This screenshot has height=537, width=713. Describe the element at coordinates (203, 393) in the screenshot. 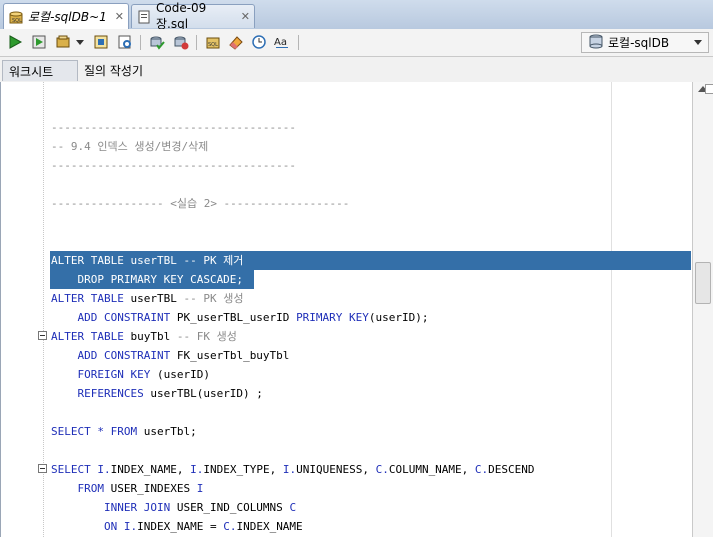

I see `code-text: userTBL(userID) ;` at that location.